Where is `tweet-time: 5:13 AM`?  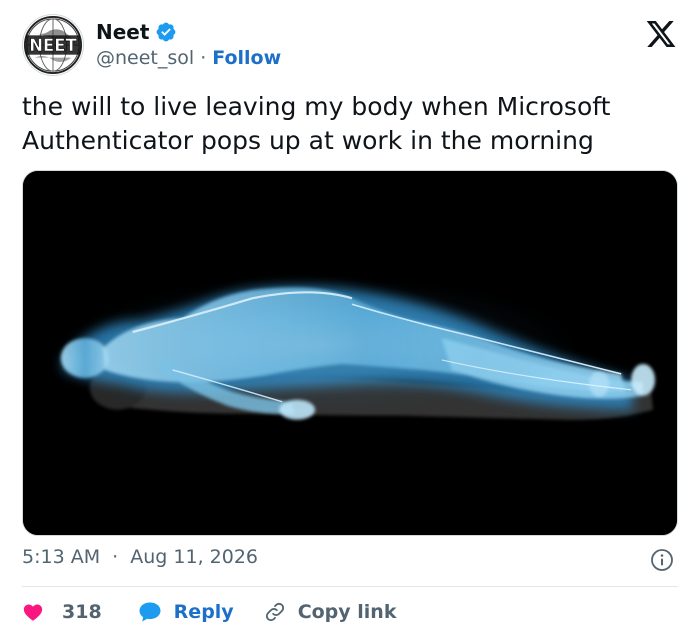 tweet-time: 5:13 AM is located at coordinates (61, 557).